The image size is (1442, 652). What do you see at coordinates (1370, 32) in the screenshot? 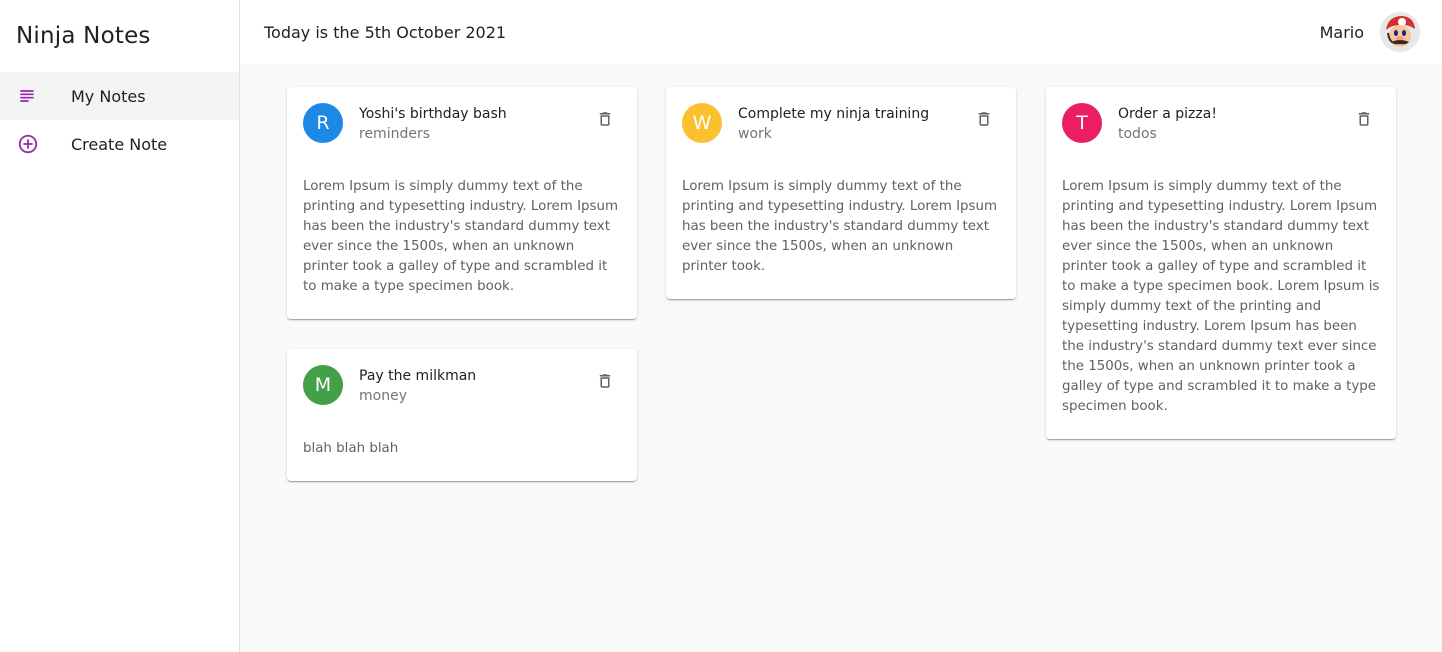
I see `user-info: Mario` at bounding box center [1370, 32].